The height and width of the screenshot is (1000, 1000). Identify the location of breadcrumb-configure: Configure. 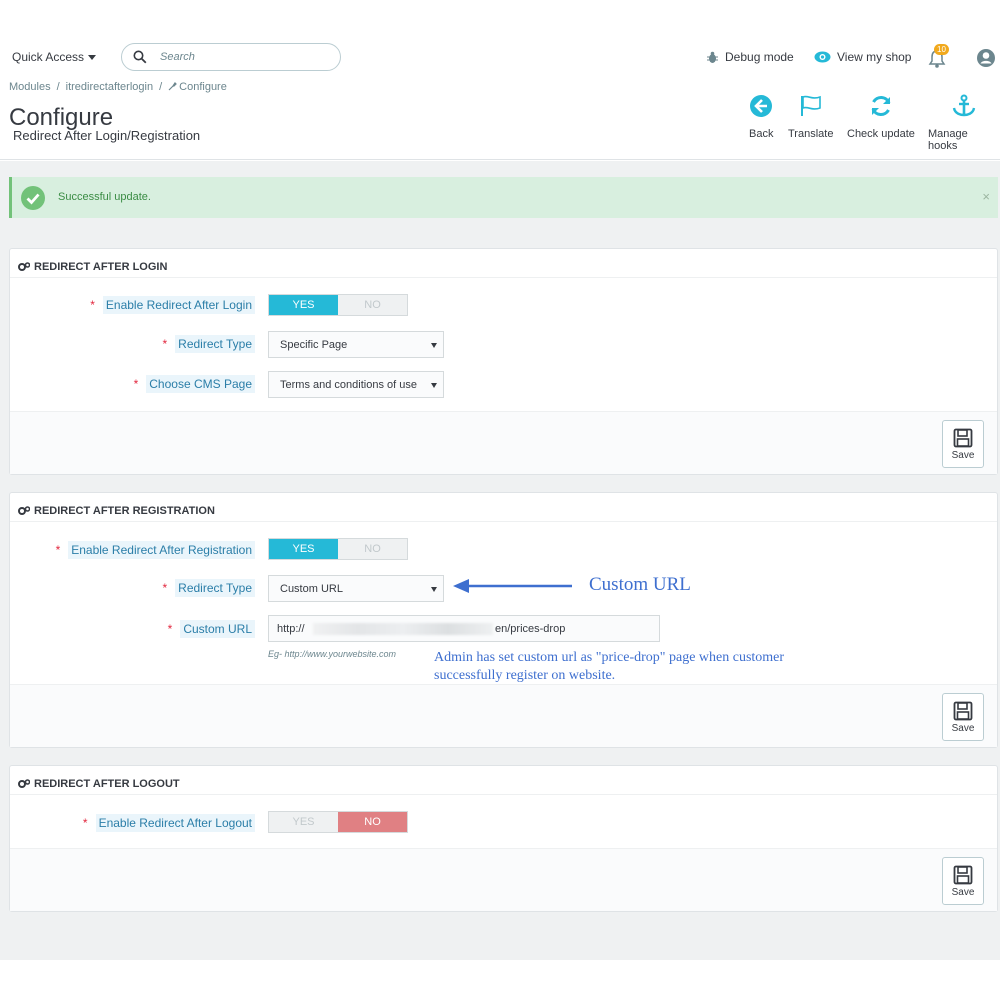
(197, 87).